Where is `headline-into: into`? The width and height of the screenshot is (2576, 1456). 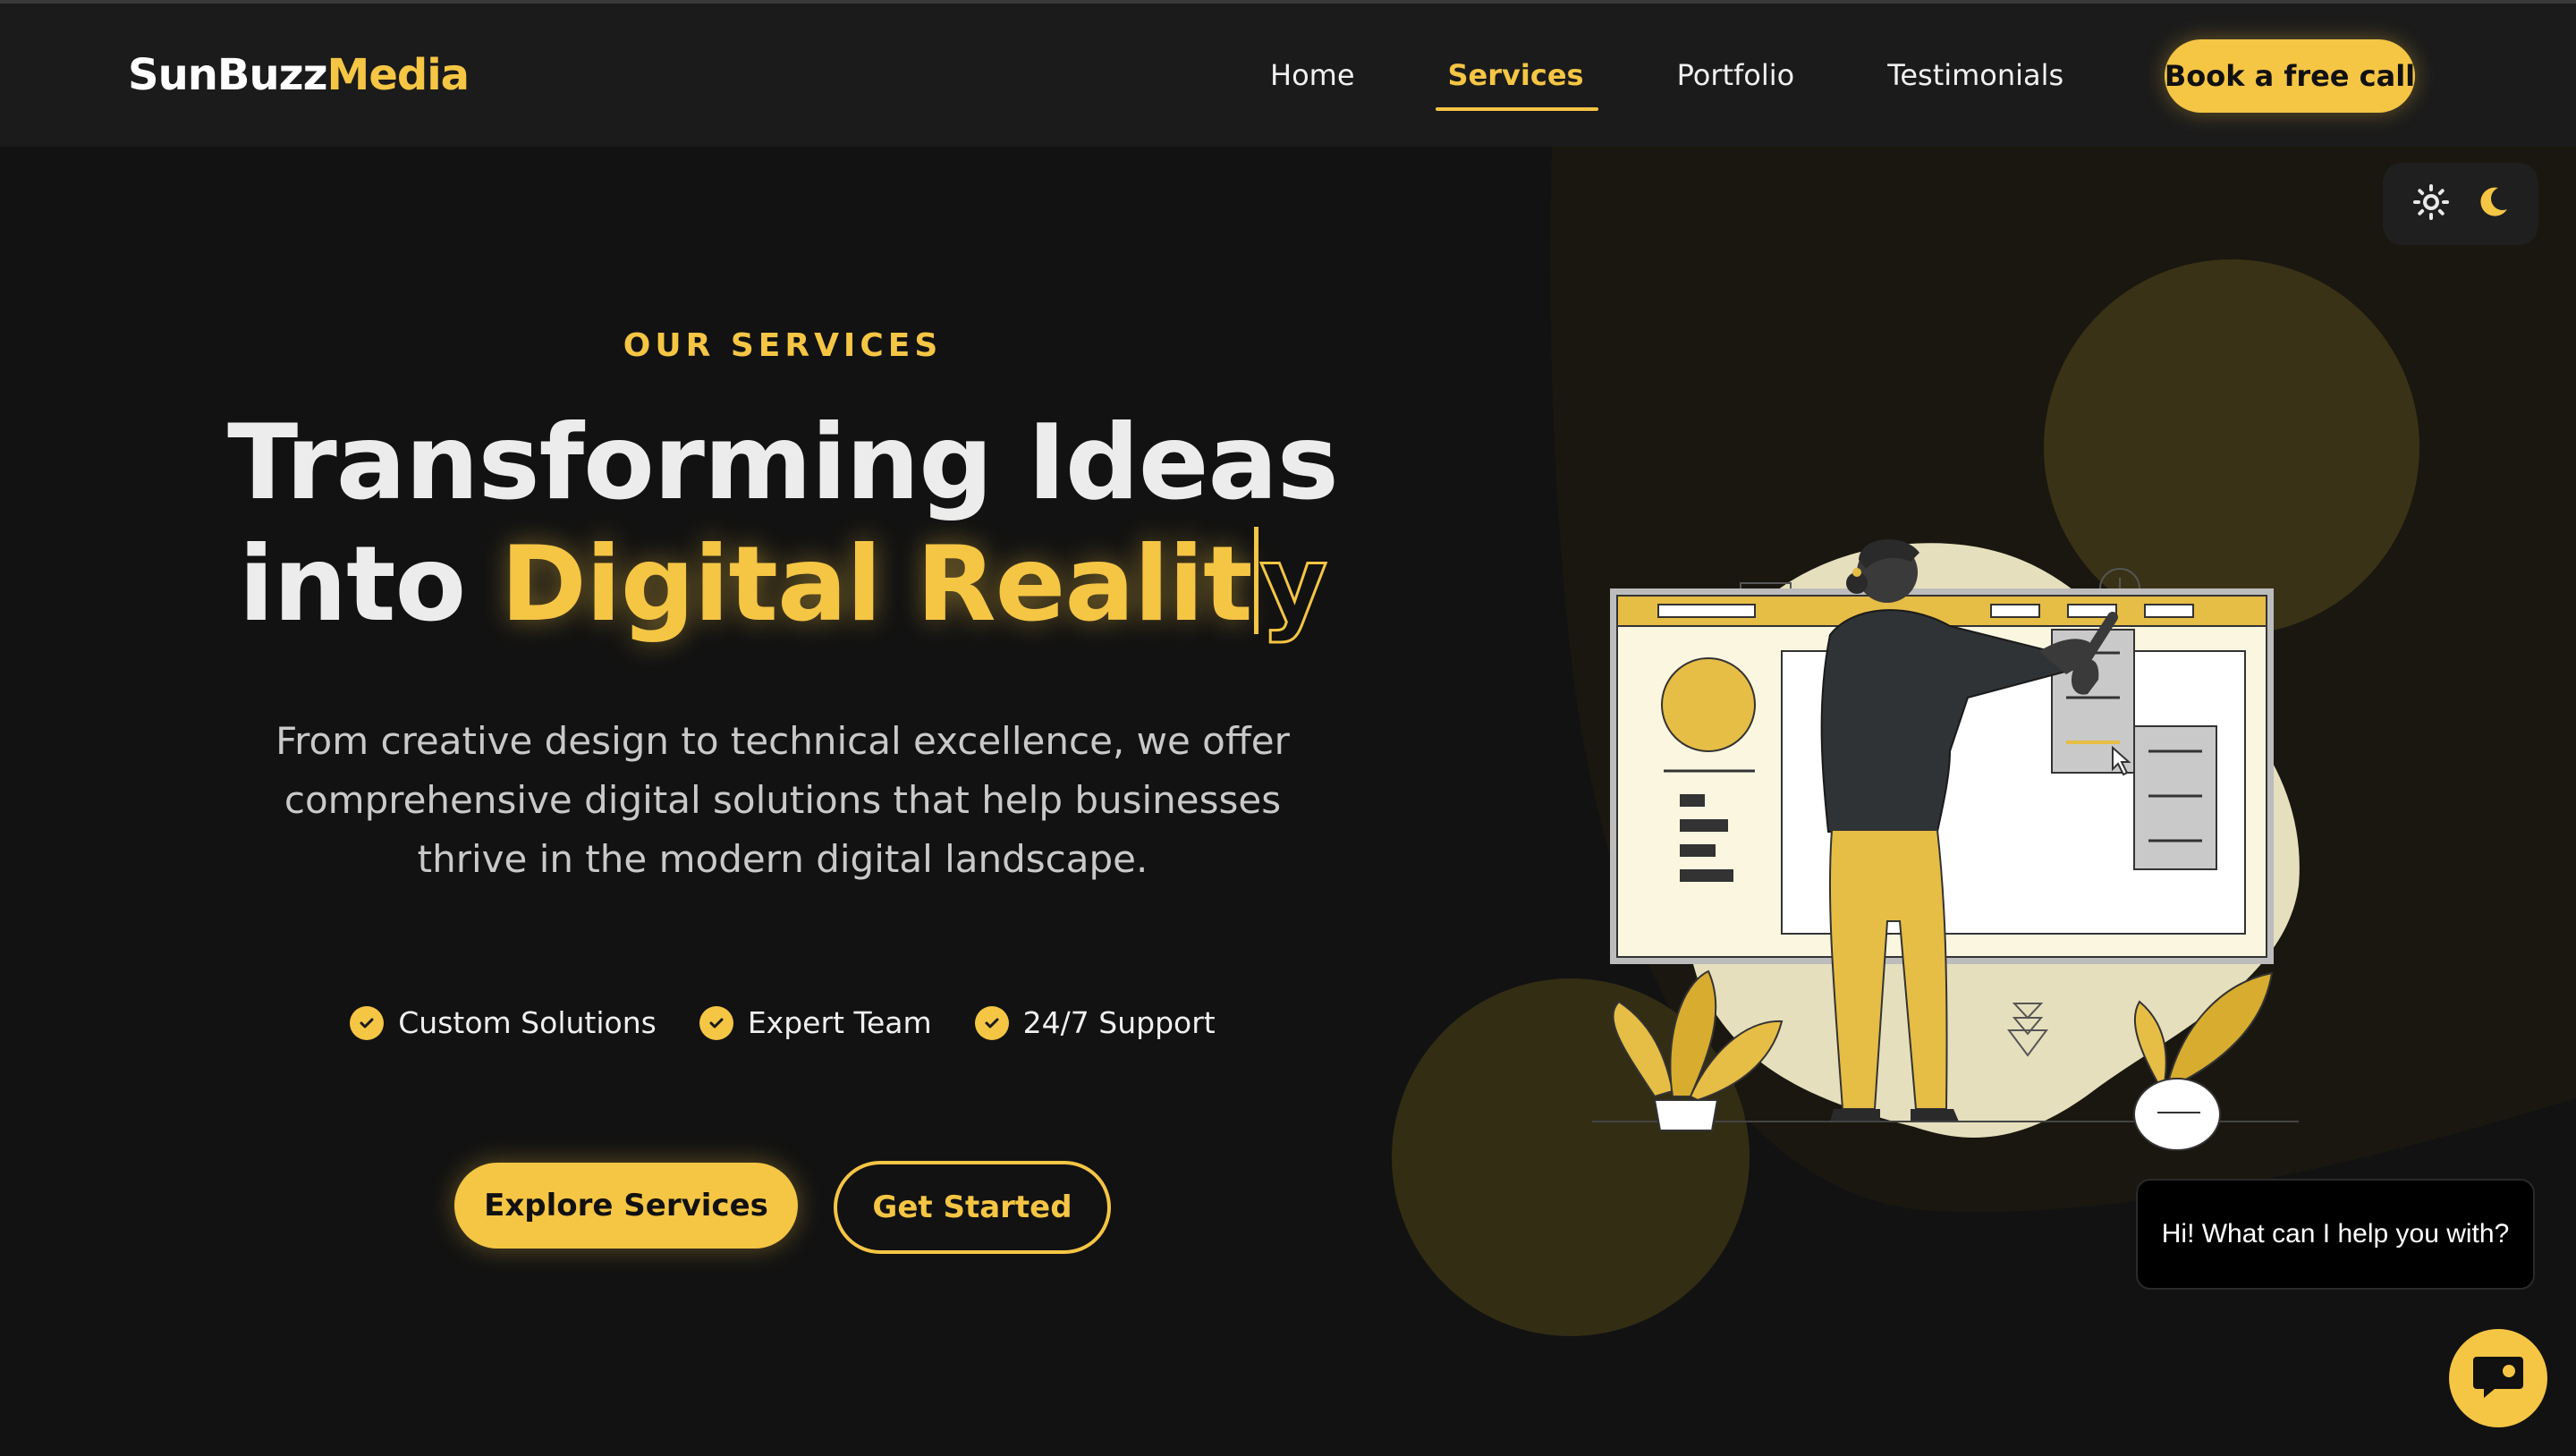
headline-into: into is located at coordinates (352, 584).